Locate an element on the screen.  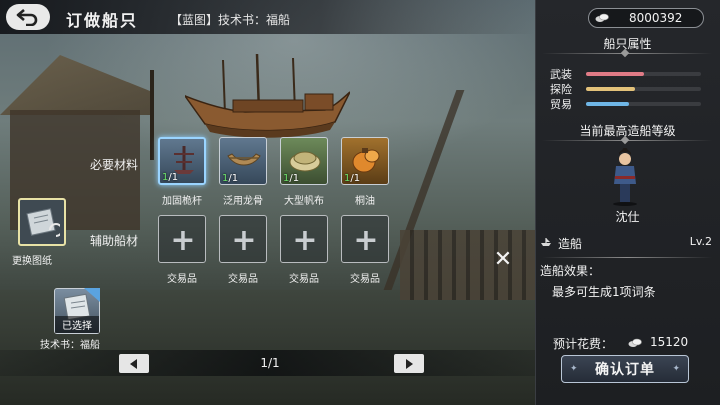
back-arrow-icon is located at coordinates (27, 17).